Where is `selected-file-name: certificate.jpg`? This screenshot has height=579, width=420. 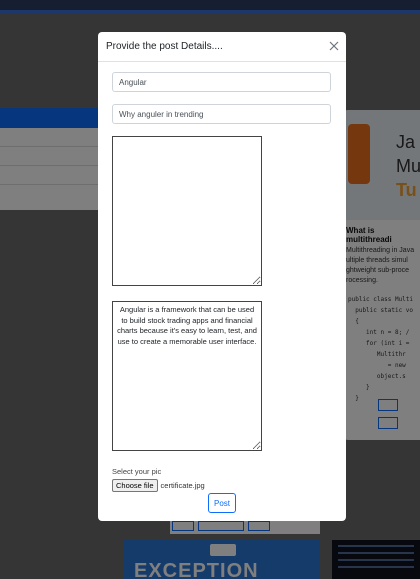
selected-file-name: certificate.jpg is located at coordinates (182, 485).